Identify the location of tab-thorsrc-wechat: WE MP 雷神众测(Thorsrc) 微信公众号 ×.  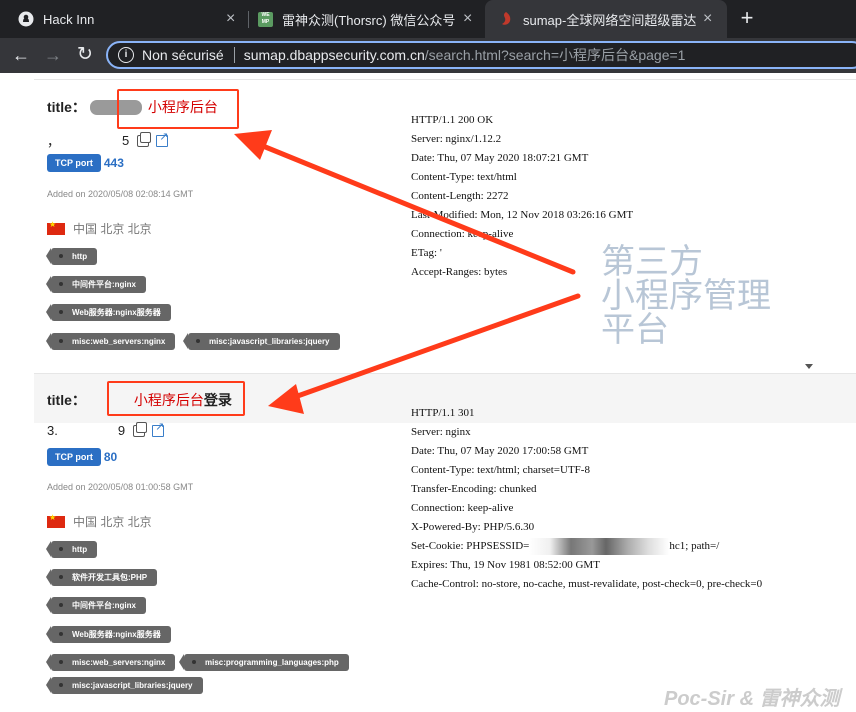
(366, 19).